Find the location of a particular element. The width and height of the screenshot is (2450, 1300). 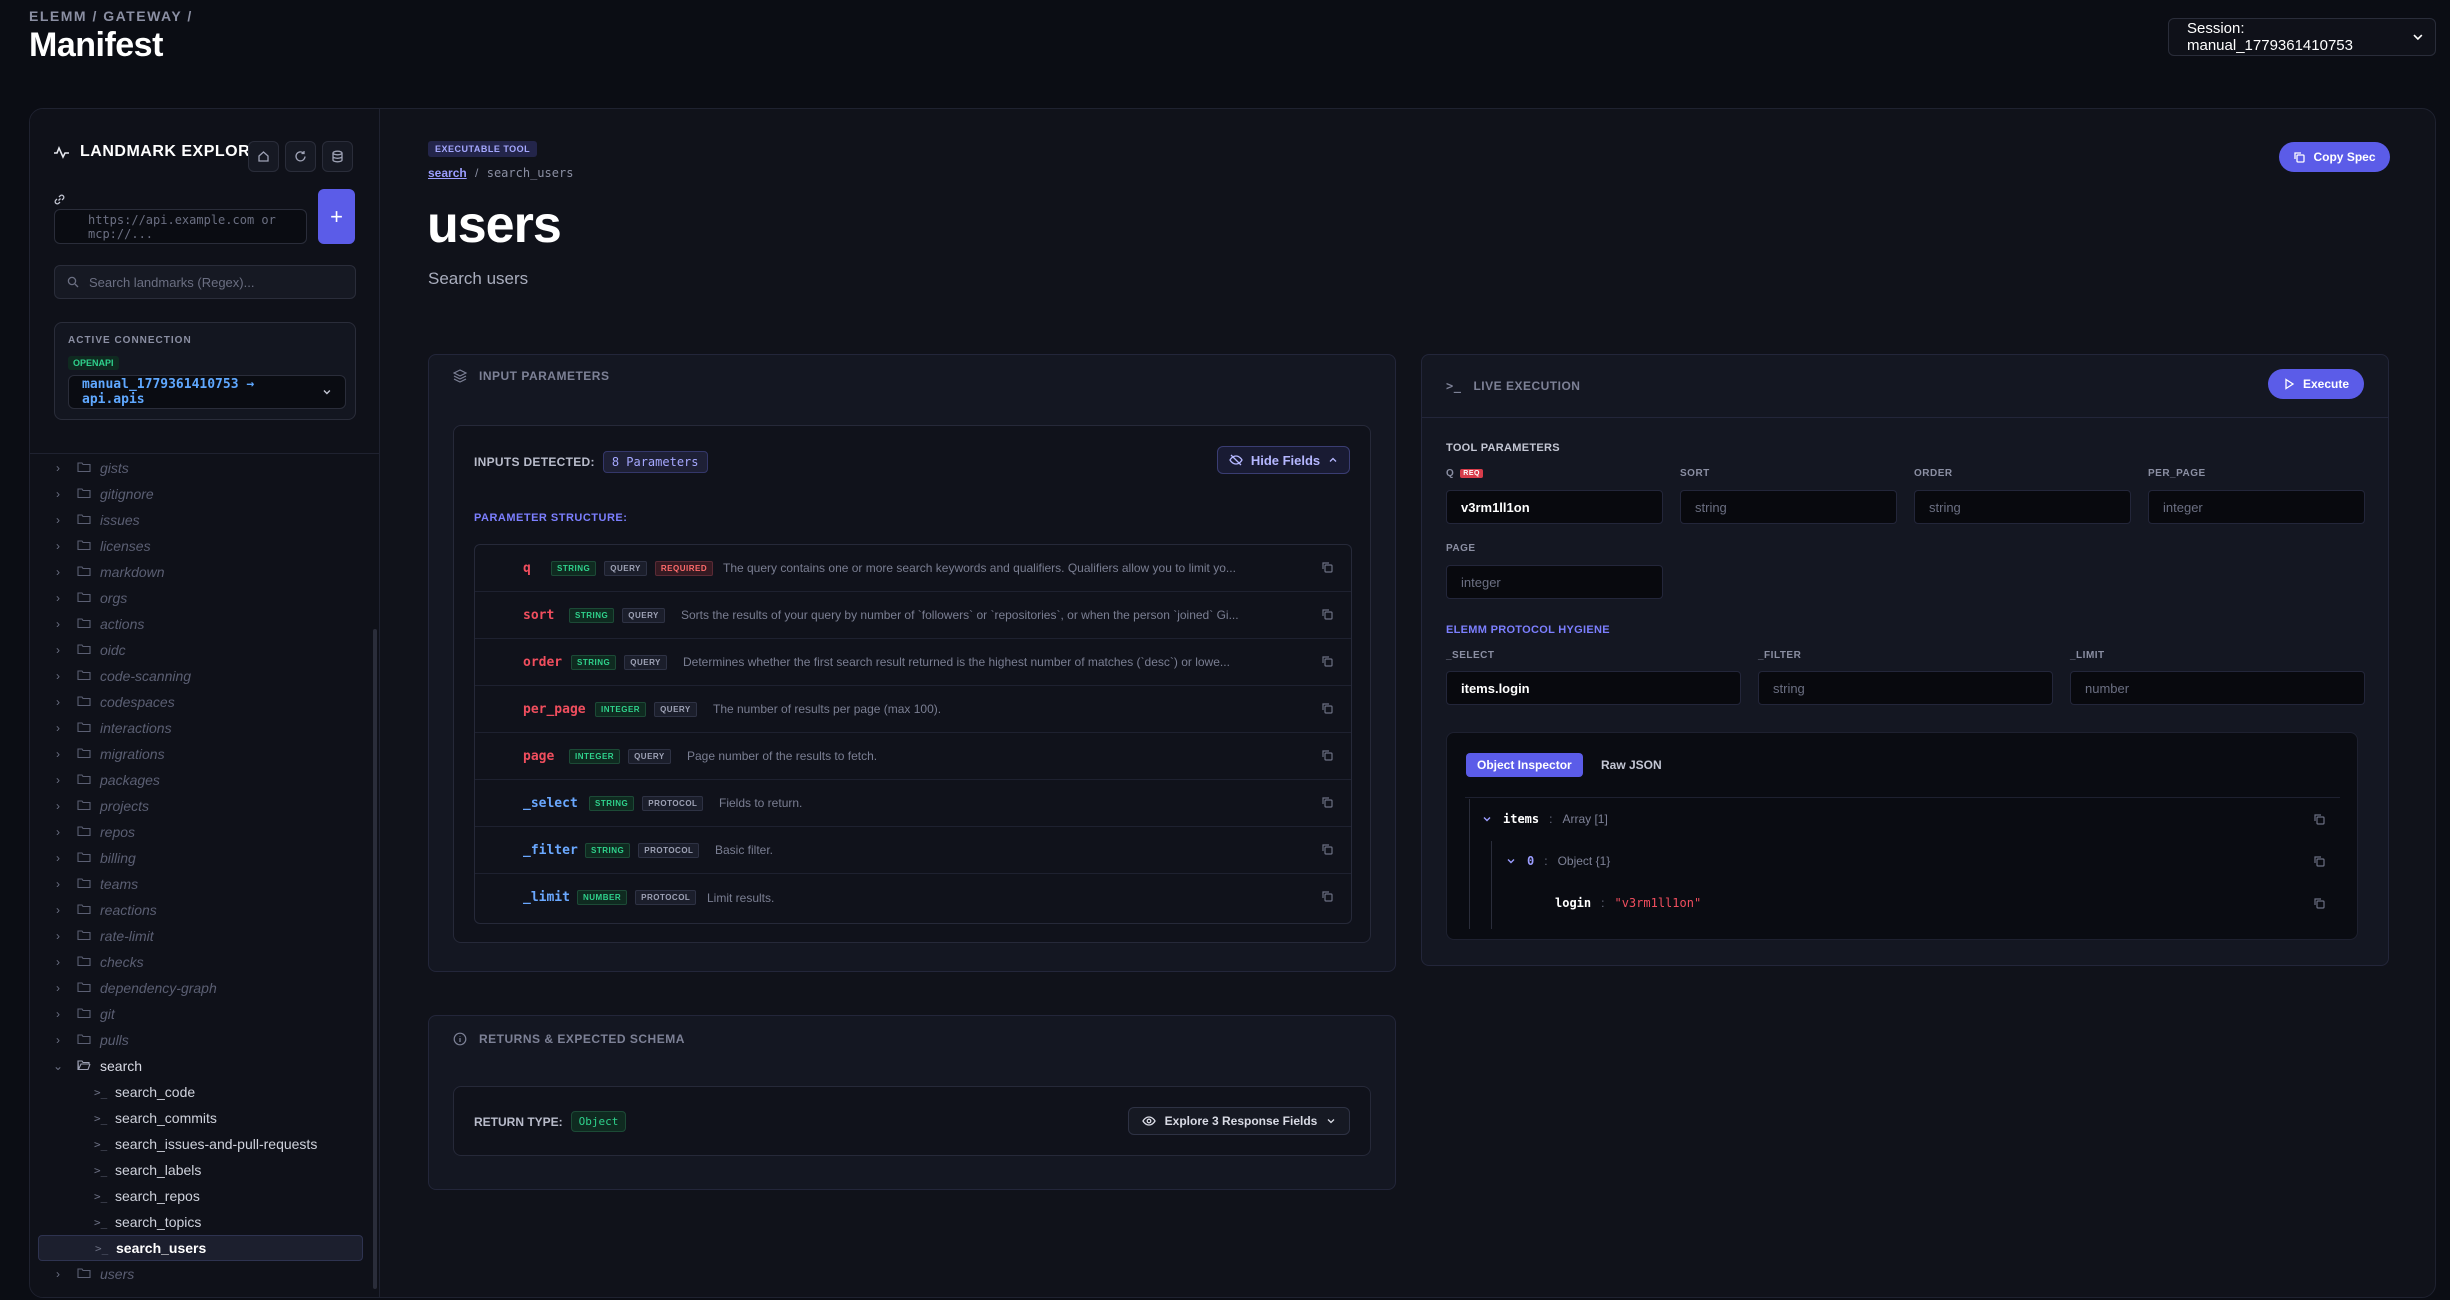

return-type: RETURN TYPE: Object is located at coordinates (550, 1121).